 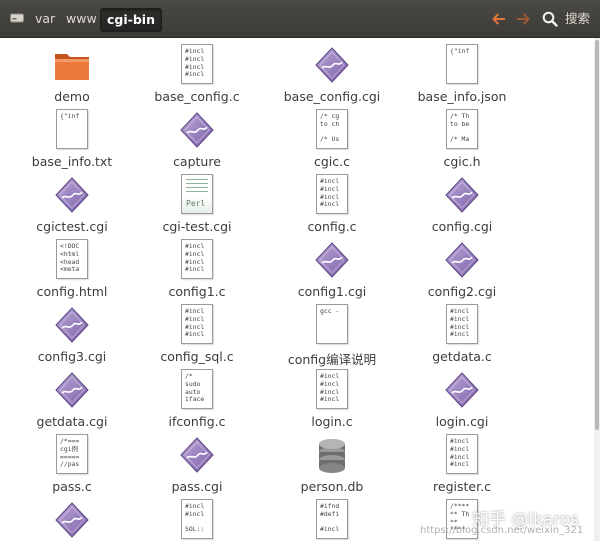 I want to click on perl-label: Perl, so click(x=196, y=203).